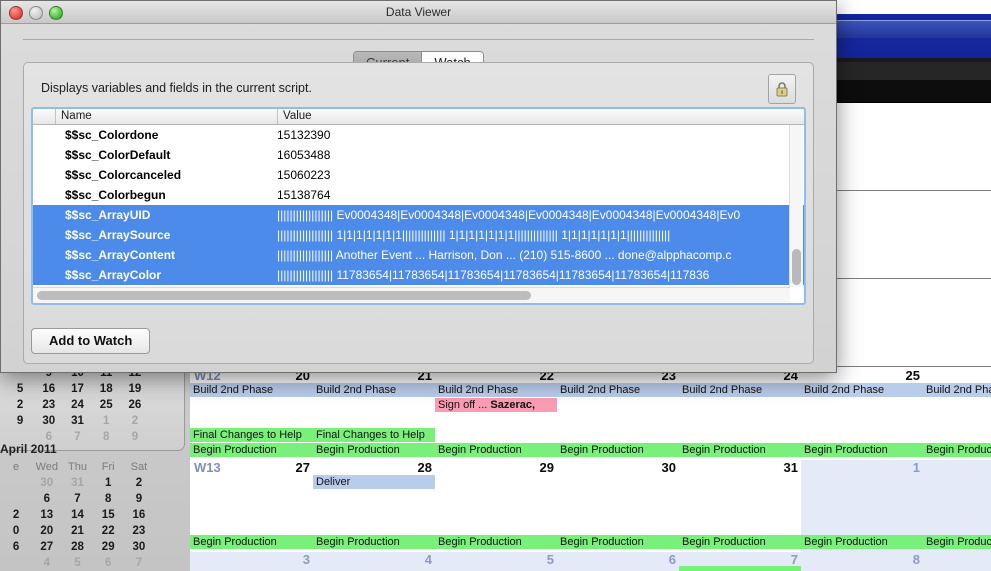  What do you see at coordinates (91, 341) in the screenshot?
I see `add-to-watch-button: Add to Watch` at bounding box center [91, 341].